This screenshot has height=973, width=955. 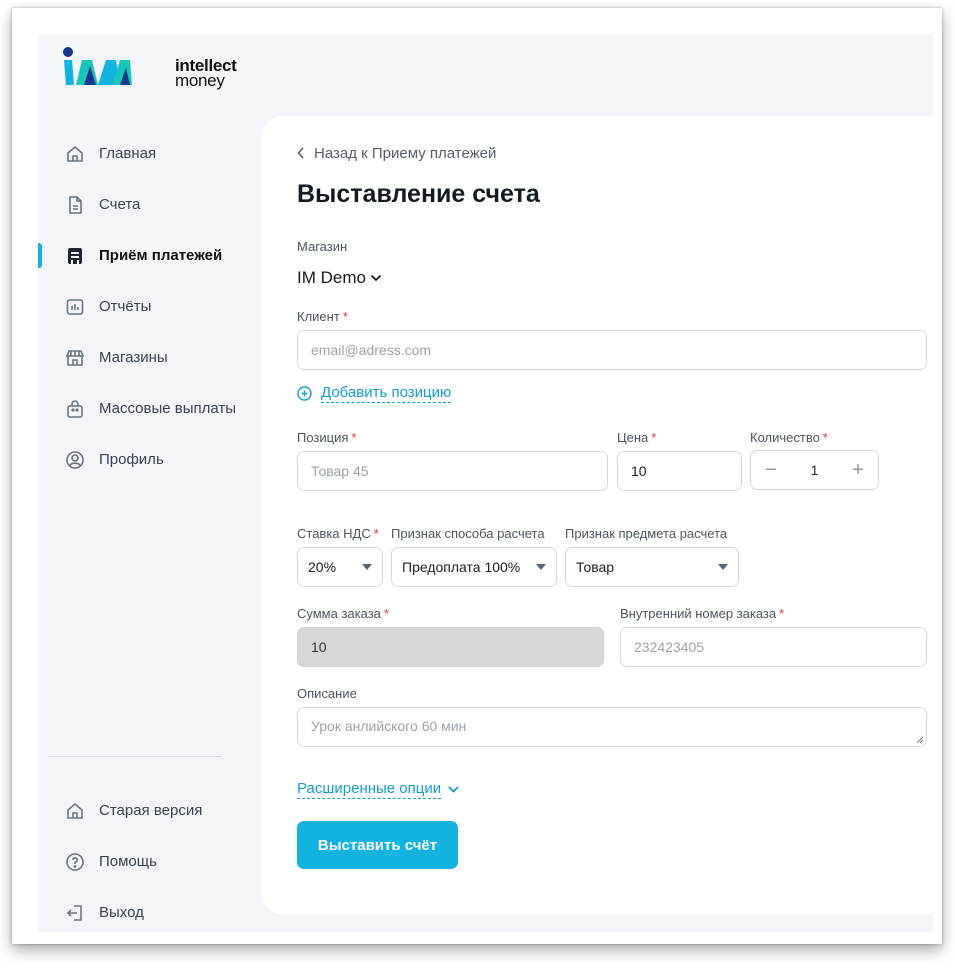 I want to click on document-icon, so click(x=75, y=205).